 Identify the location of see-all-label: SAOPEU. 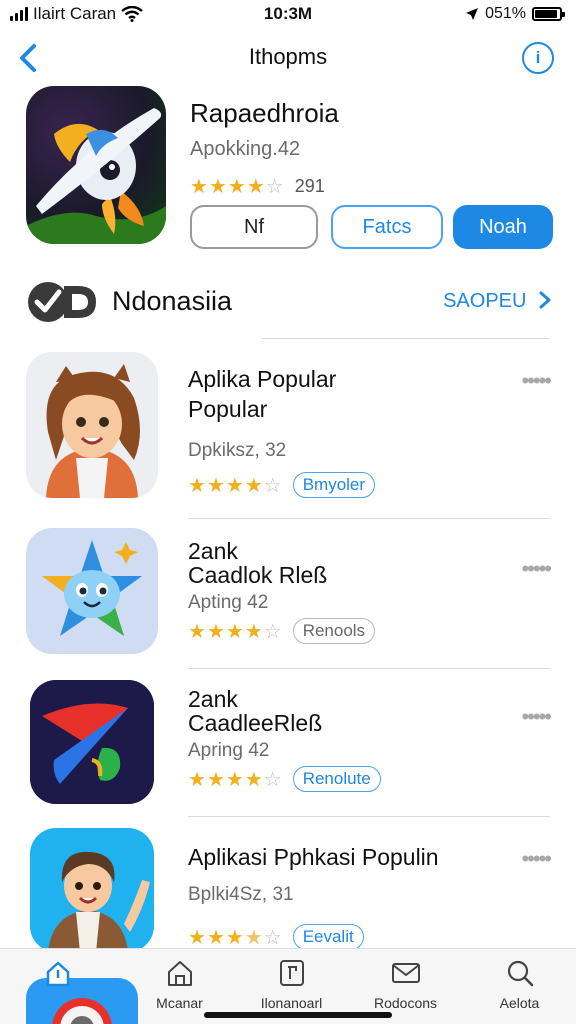
(485, 301).